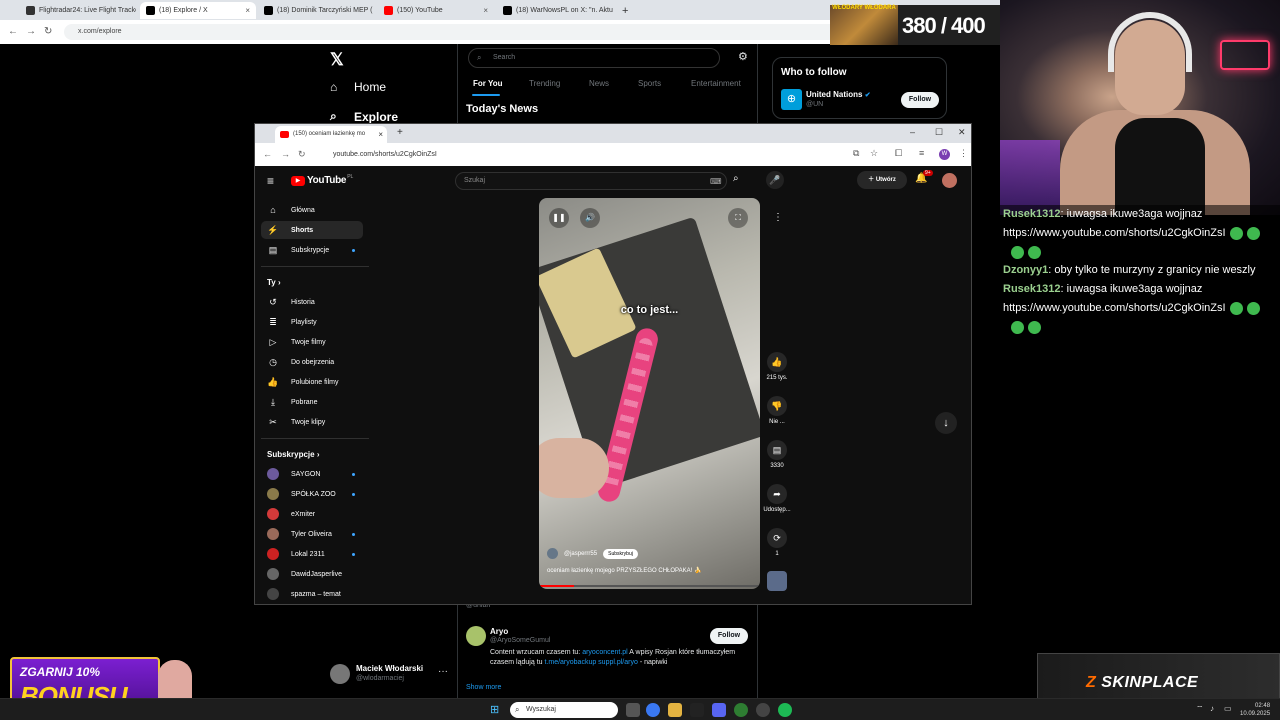 The image size is (1280, 720). Describe the element at coordinates (312, 574) in the screenshot. I see `sidebar-item-channel: DawidJasperlive` at that location.